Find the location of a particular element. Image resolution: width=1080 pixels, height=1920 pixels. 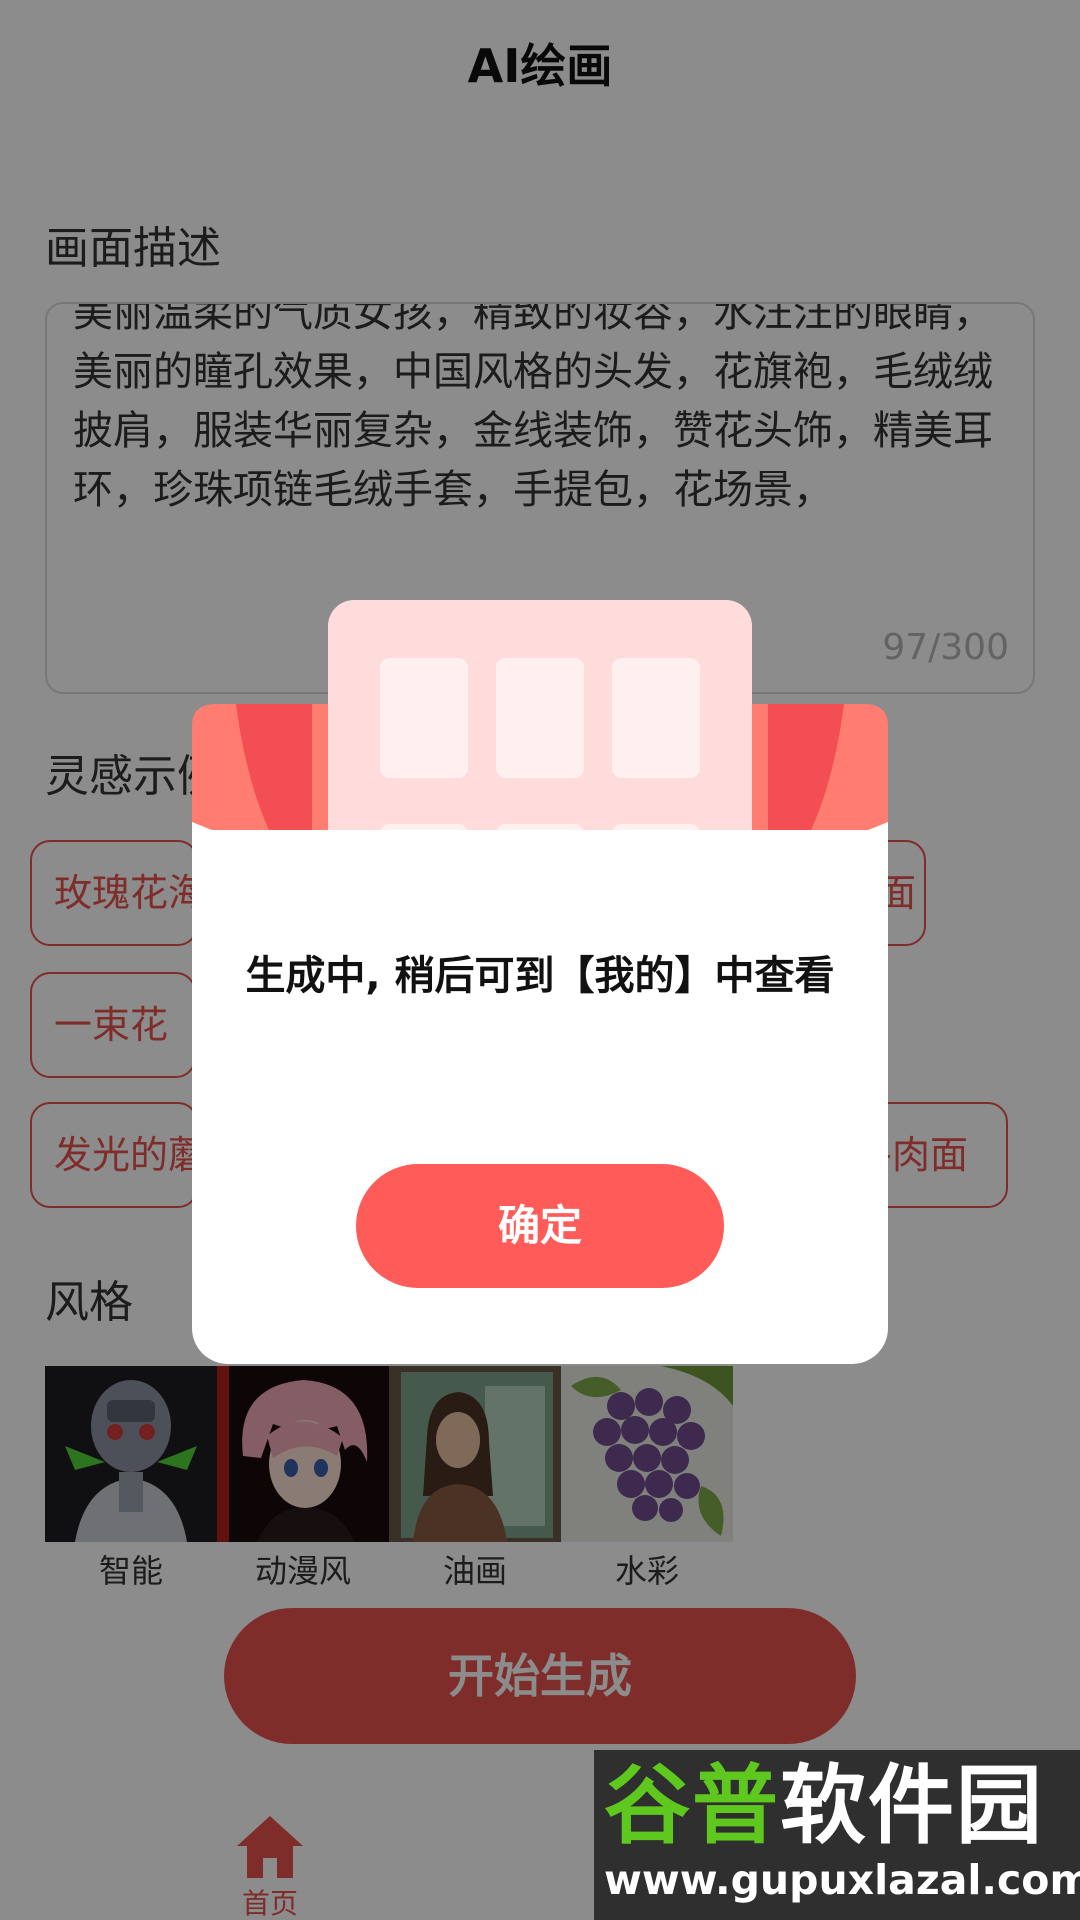

dialog-curve is located at coordinates (540, 854).